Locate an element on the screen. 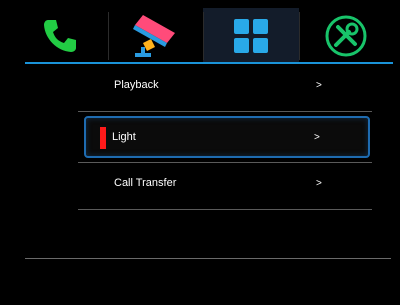 The image size is (400, 305). grid-icon is located at coordinates (250, 36).